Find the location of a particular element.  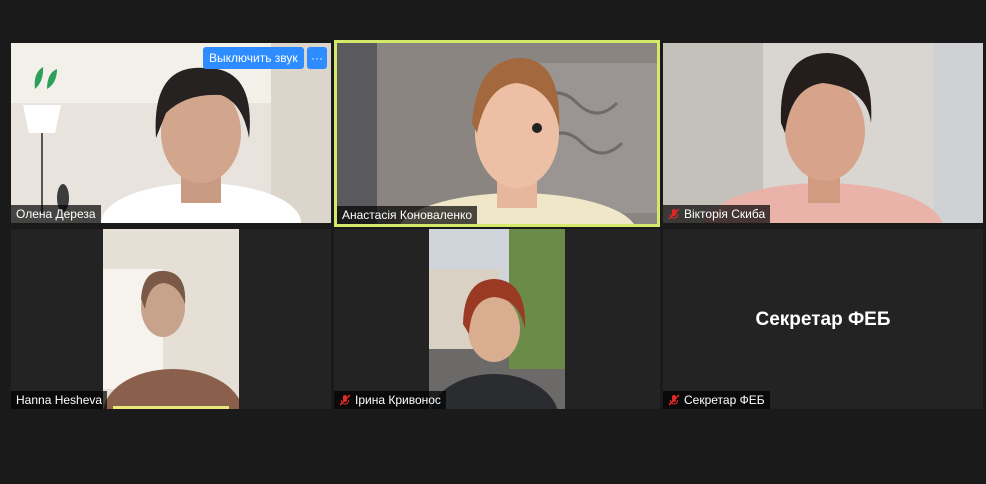

more-options-button: ··· is located at coordinates (317, 58).